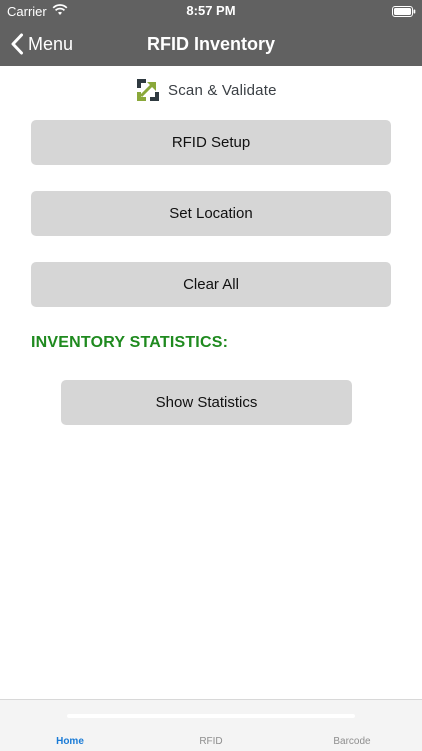 This screenshot has width=422, height=751. What do you see at coordinates (130, 342) in the screenshot?
I see `inventory-statistics-heading: INVENTORY STATISTICS:` at bounding box center [130, 342].